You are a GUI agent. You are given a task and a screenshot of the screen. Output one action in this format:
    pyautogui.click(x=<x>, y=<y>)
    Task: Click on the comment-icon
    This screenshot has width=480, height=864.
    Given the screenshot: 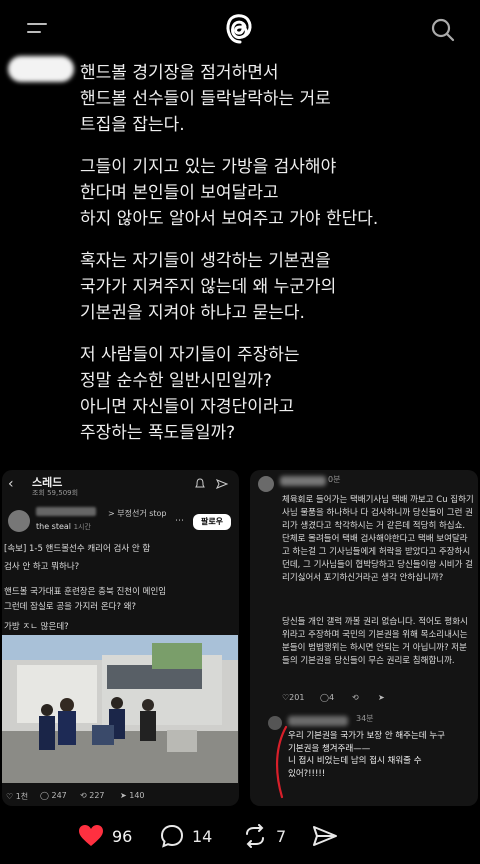 What is the action you would take?
    pyautogui.click(x=172, y=836)
    